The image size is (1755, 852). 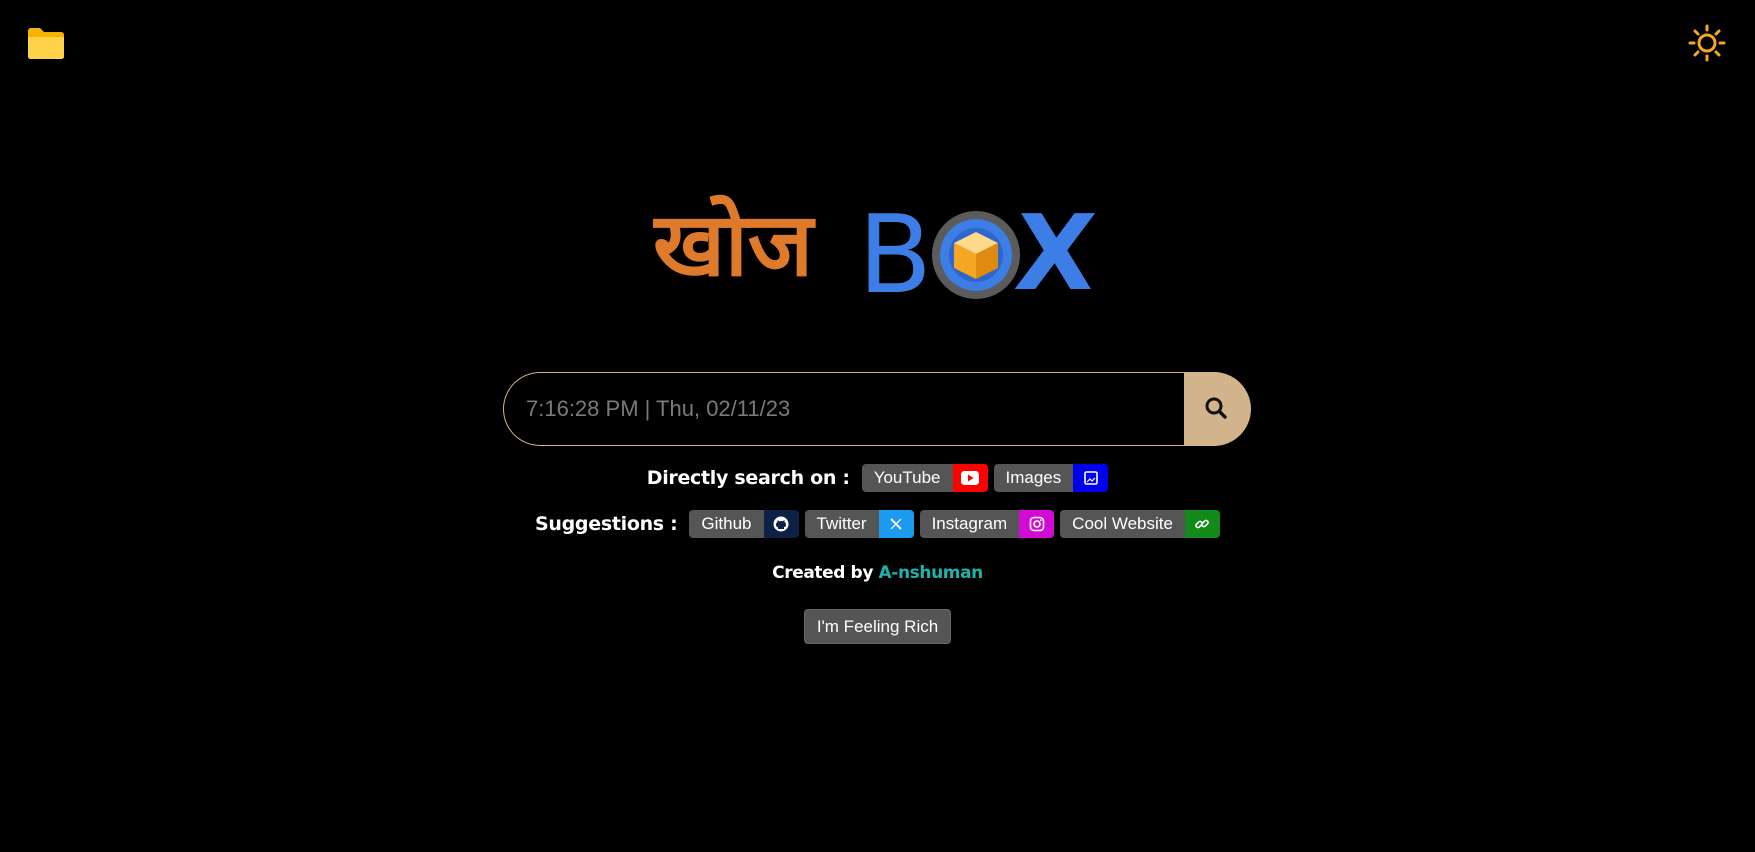 What do you see at coordinates (748, 478) in the screenshot?
I see `direct-search-label: Directly search on :` at bounding box center [748, 478].